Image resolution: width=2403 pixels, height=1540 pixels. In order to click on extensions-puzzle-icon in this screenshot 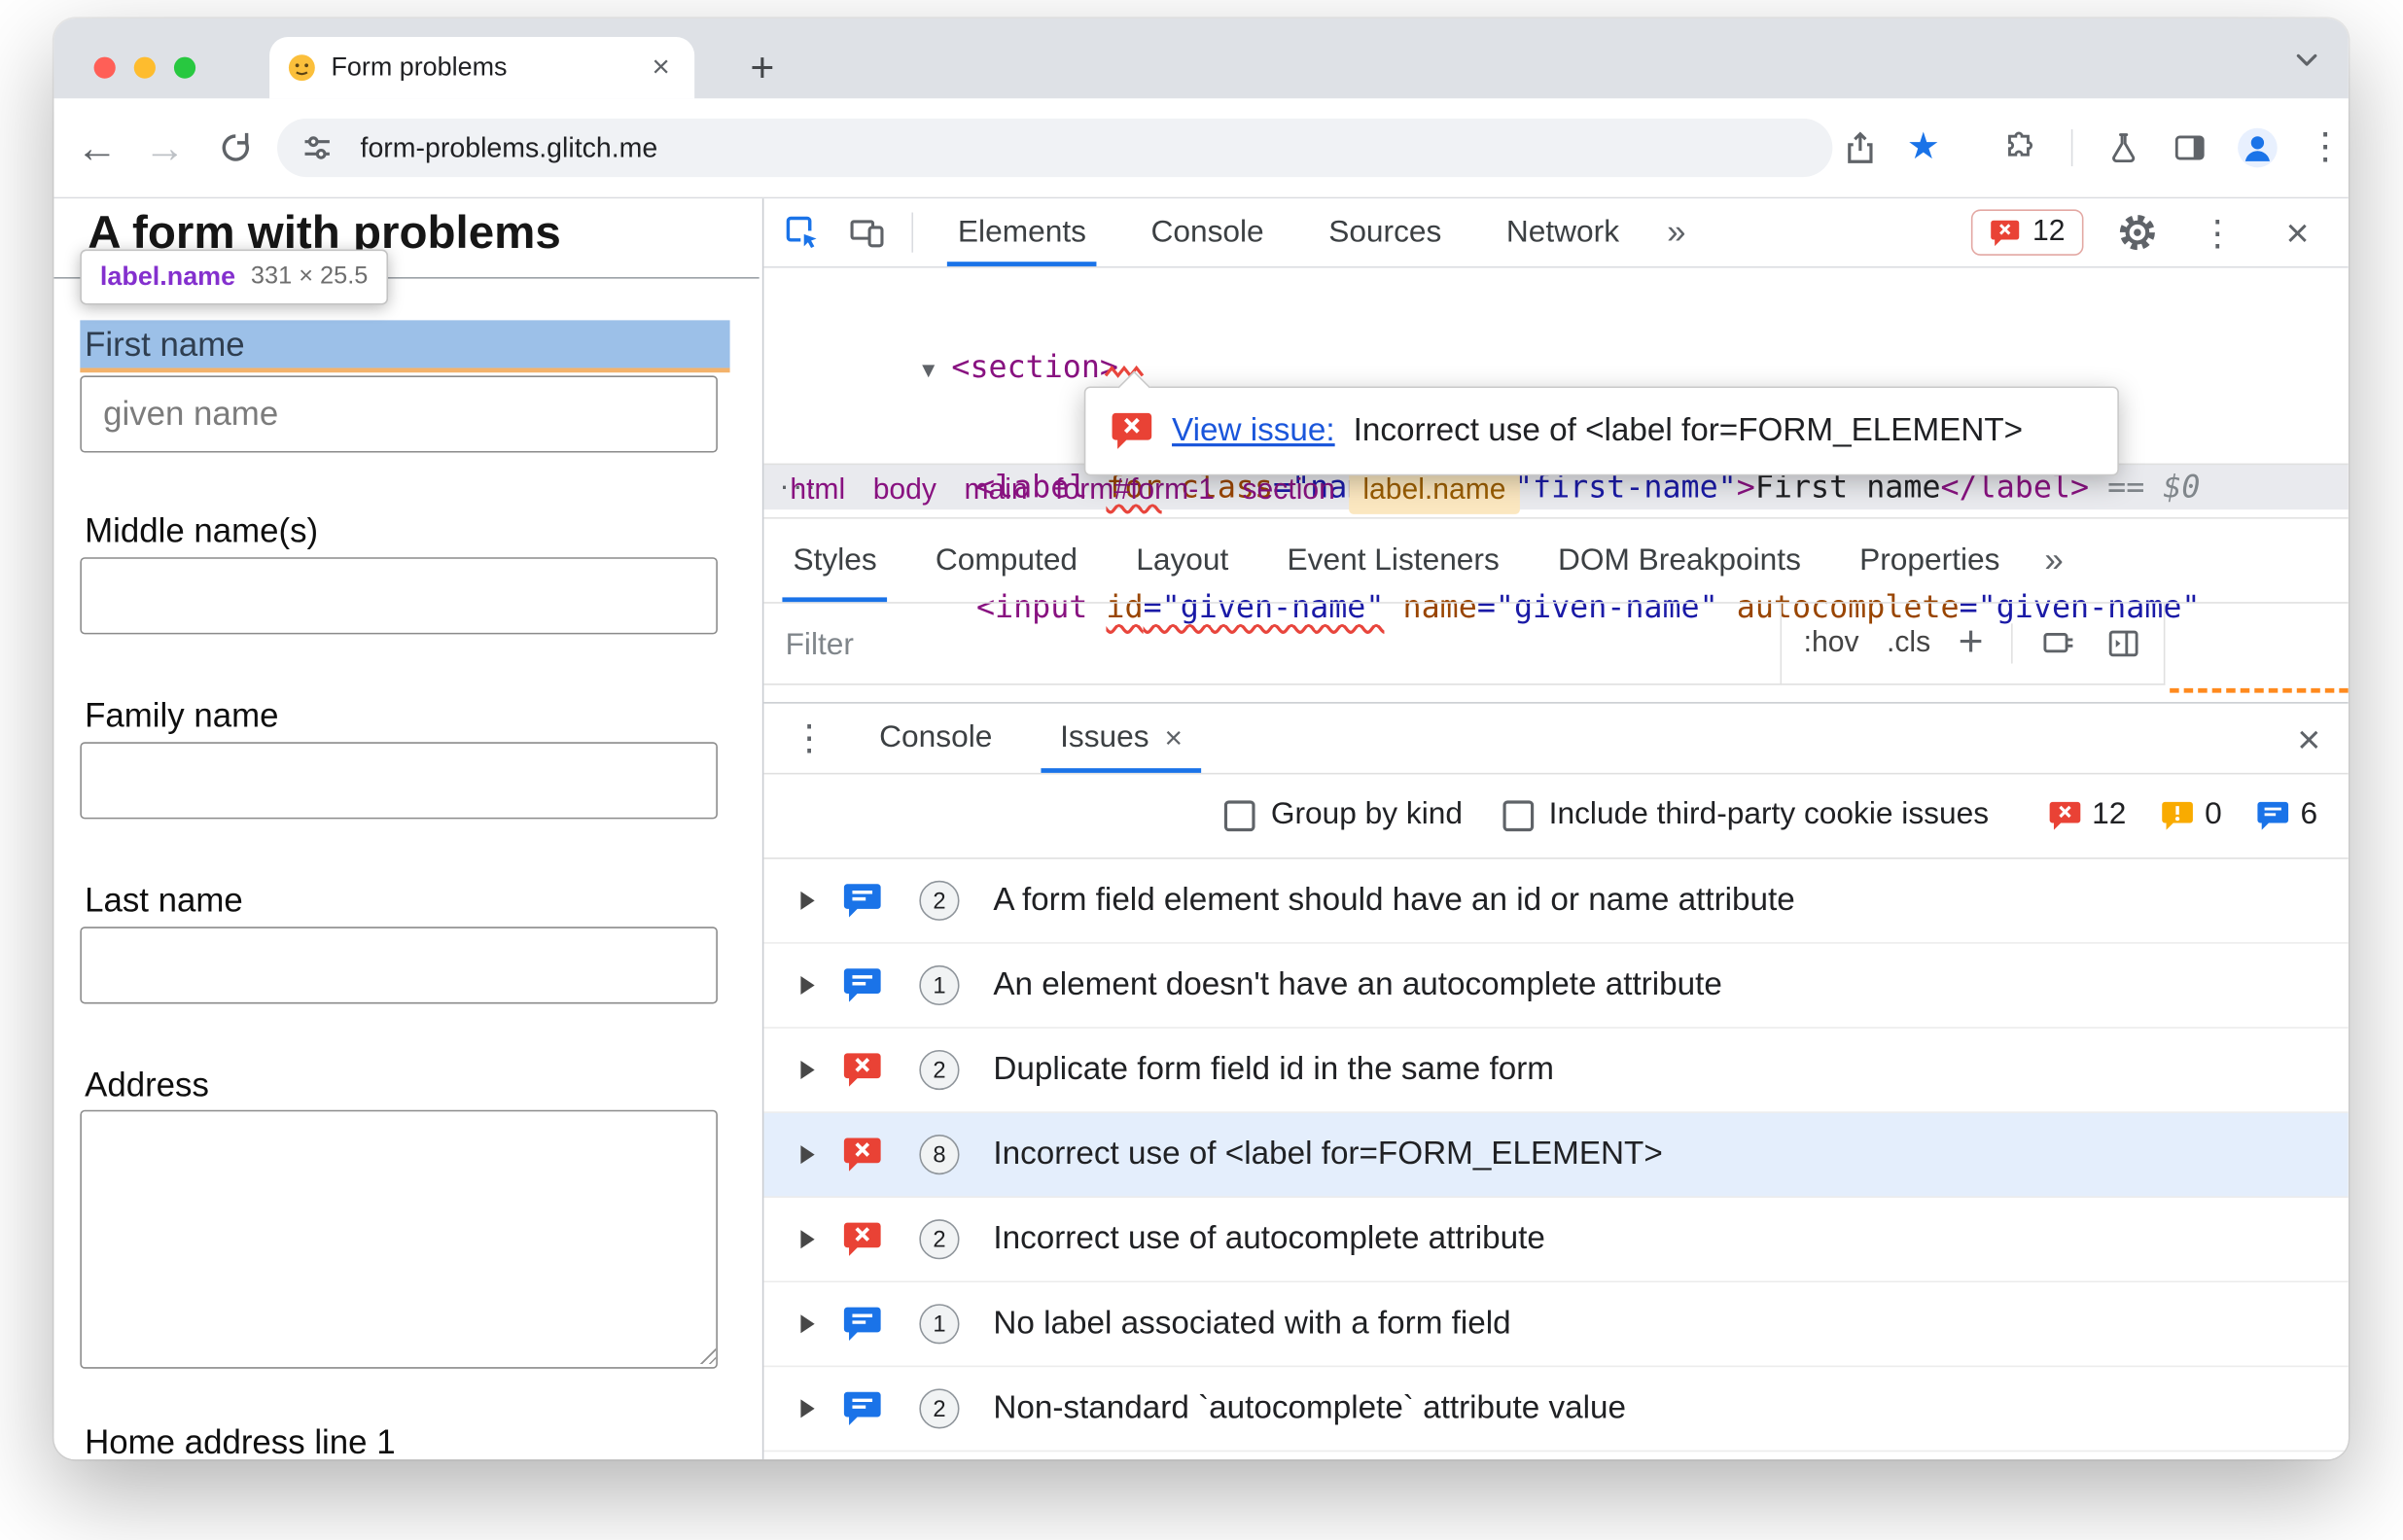, I will do `click(2020, 144)`.